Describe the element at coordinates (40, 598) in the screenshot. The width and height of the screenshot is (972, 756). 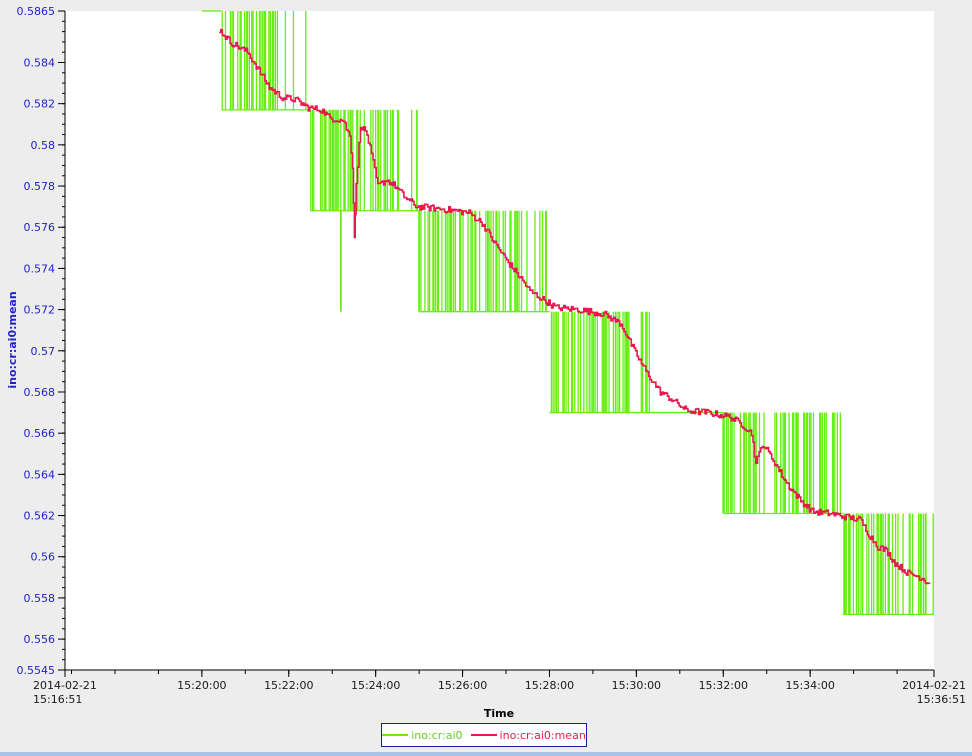
I see `y-tick-label: 0.558` at that location.